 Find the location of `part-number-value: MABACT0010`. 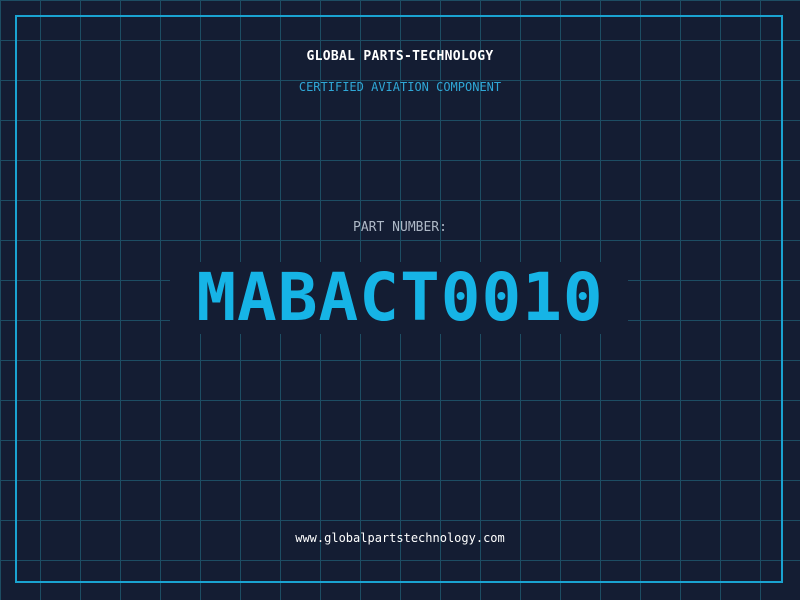

part-number-value: MABACT0010 is located at coordinates (400, 297).